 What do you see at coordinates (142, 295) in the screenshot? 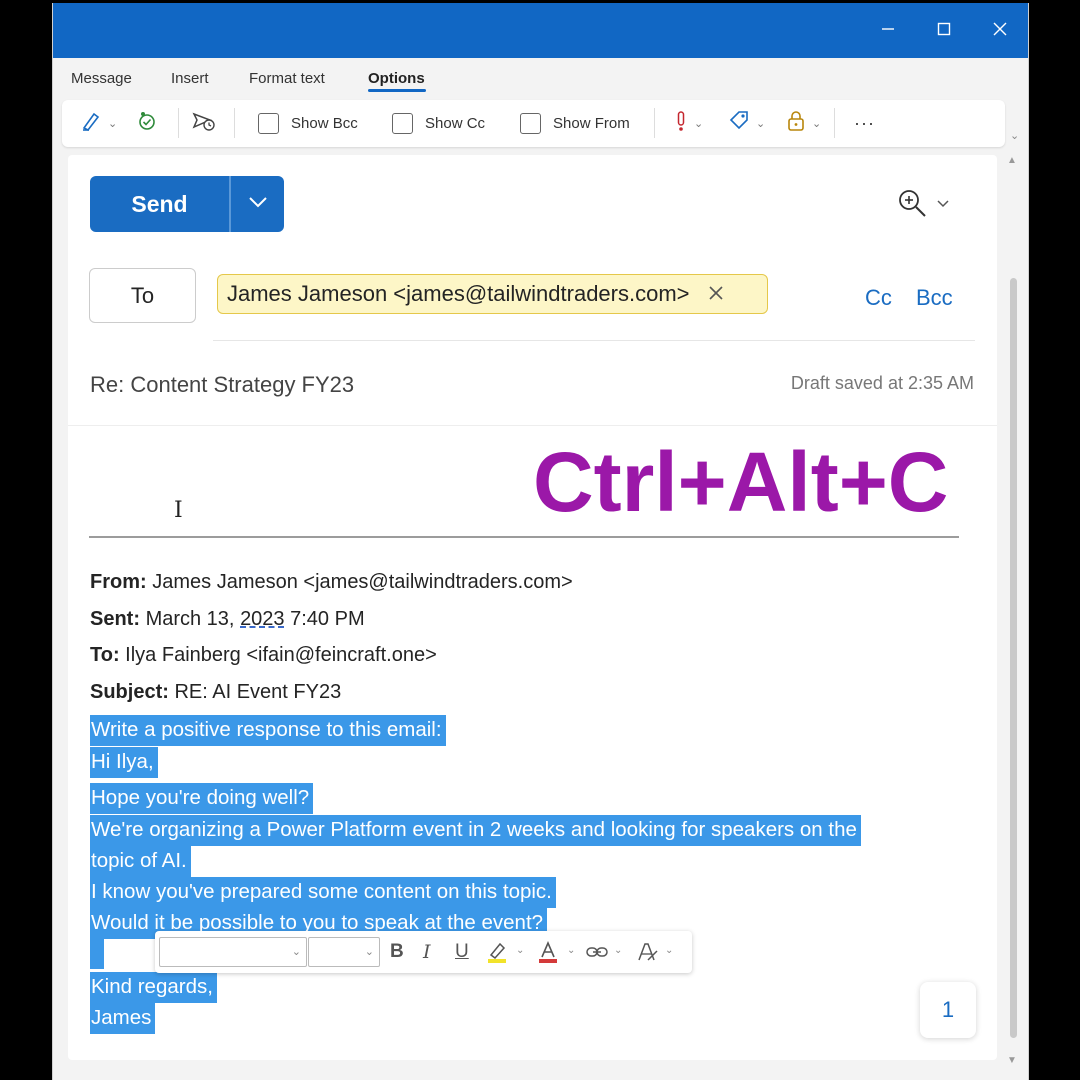
I see `to-button: To` at bounding box center [142, 295].